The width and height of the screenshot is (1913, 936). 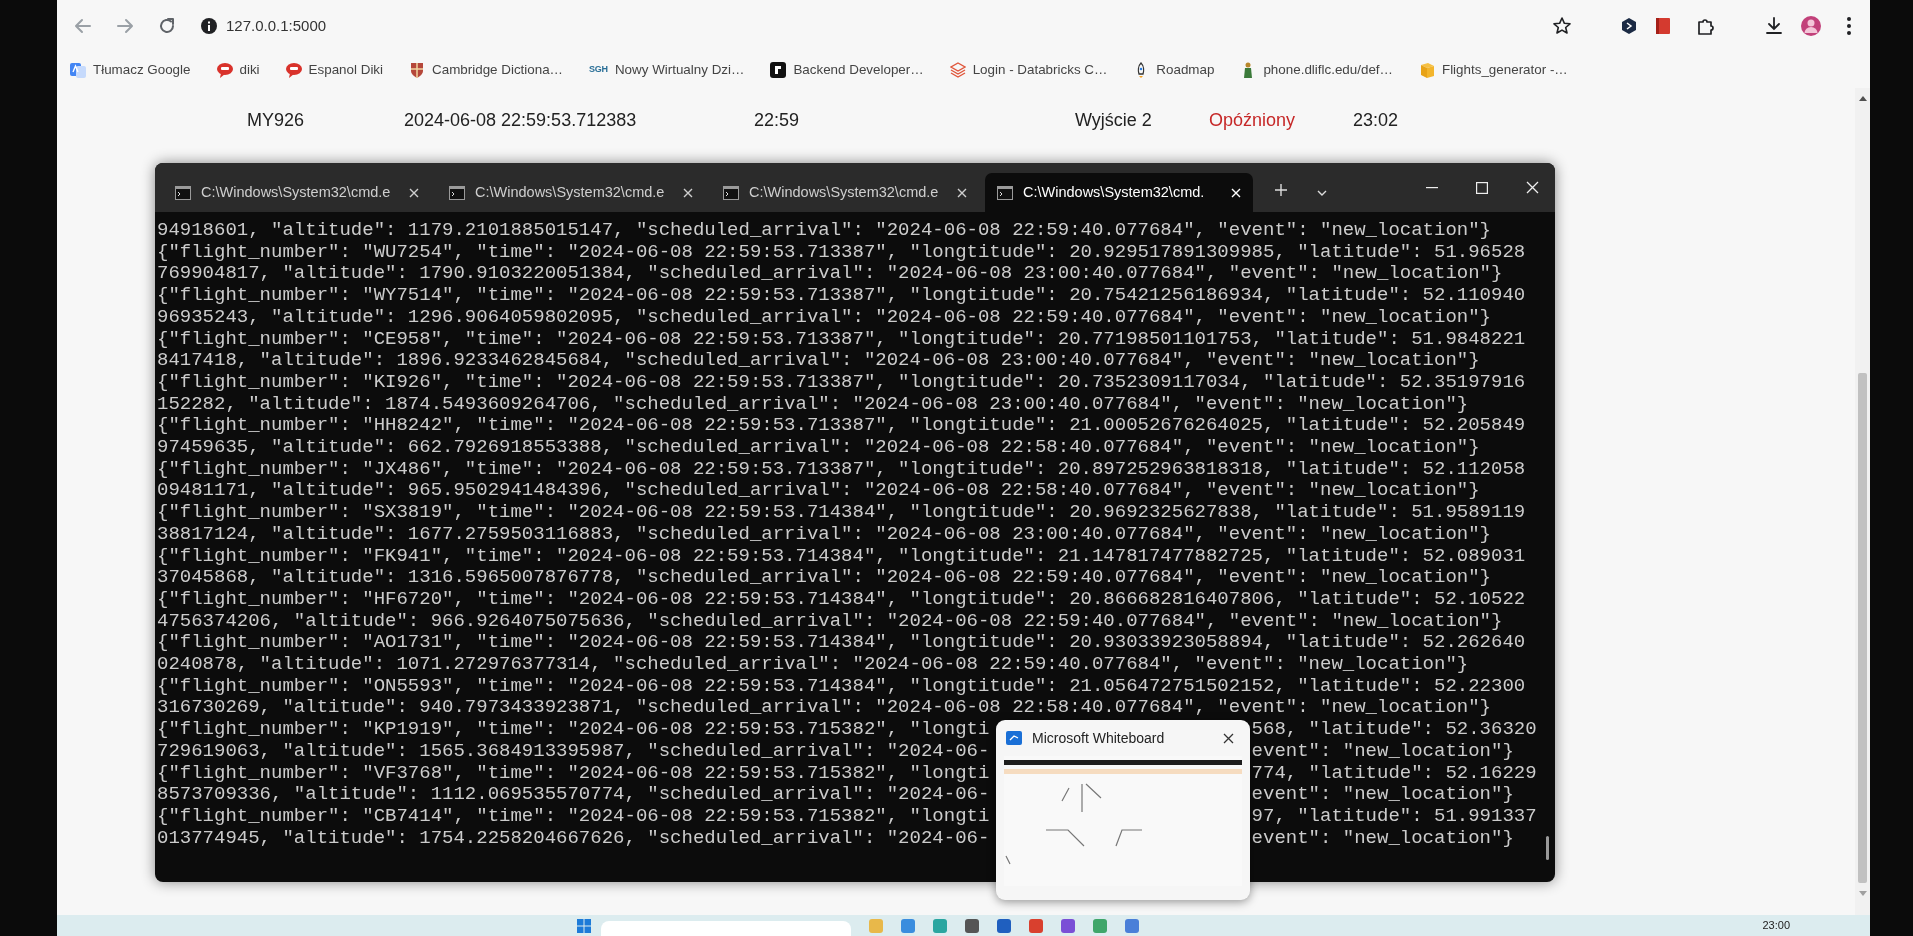 I want to click on terminal-line: {"flight_number": "CE958", "time": "2024-06-08 22:59:53.713387", "longtitude": 20.77198501101753, "latitude": 51.9848221, so click(x=841, y=339).